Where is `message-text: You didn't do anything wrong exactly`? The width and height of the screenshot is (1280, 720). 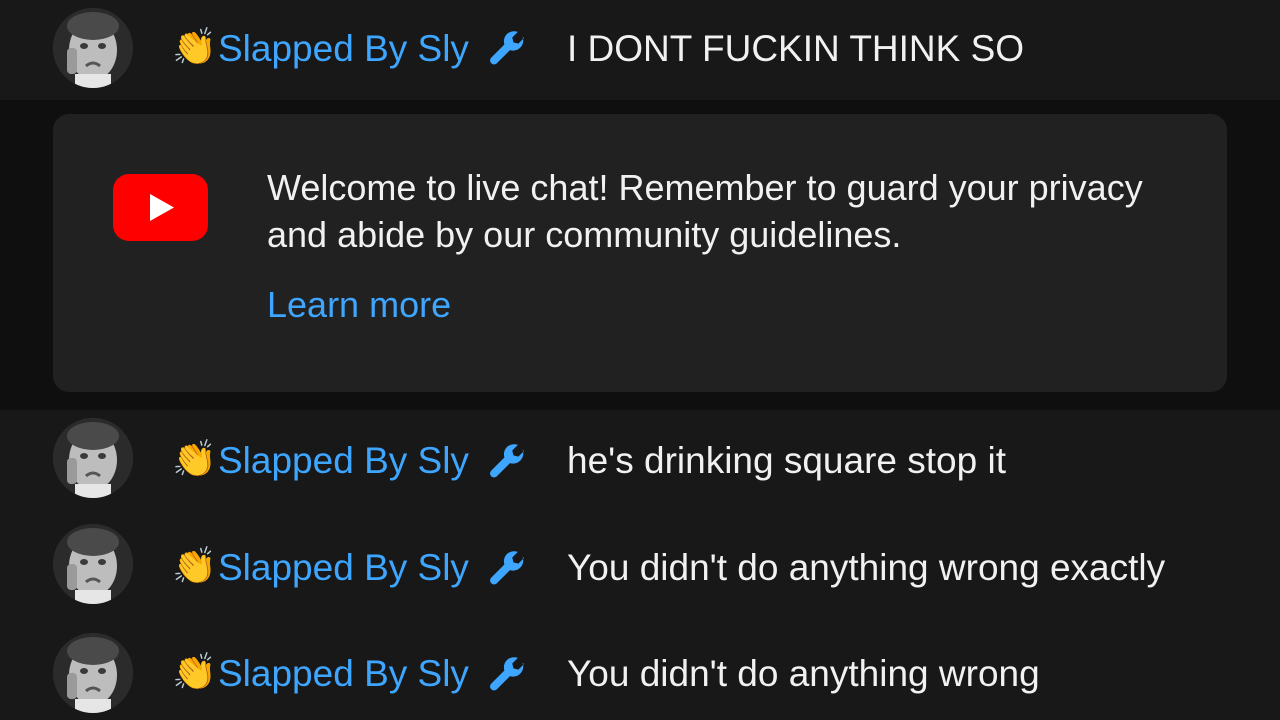 message-text: You didn't do anything wrong exactly is located at coordinates (866, 567).